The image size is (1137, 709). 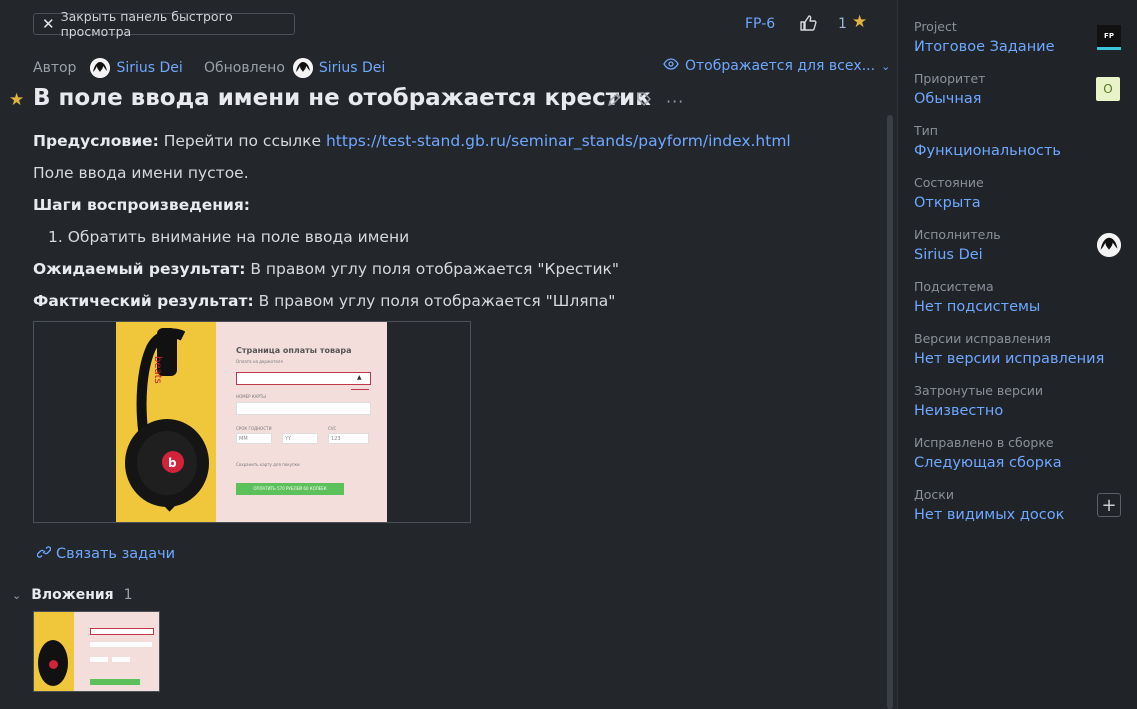 I want to click on description-line: Поле ввода имени пустое., so click(x=141, y=173).